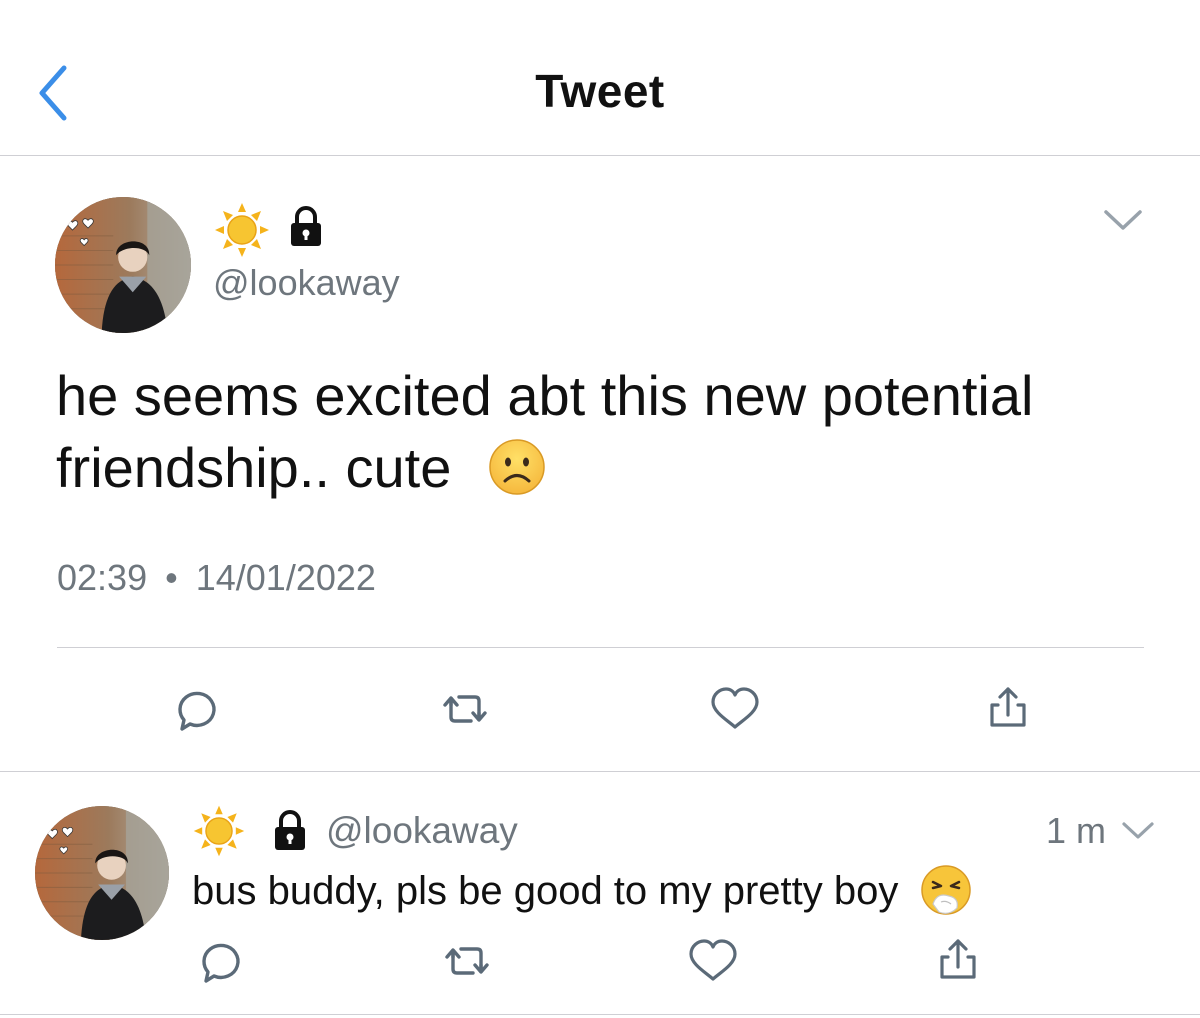  What do you see at coordinates (102, 577) in the screenshot?
I see `tweet-time: 02:39` at bounding box center [102, 577].